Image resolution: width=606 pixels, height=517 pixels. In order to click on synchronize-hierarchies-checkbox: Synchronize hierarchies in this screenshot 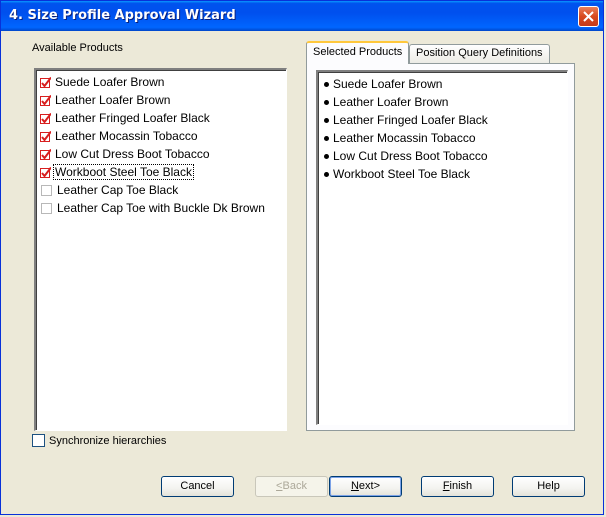, I will do `click(99, 440)`.